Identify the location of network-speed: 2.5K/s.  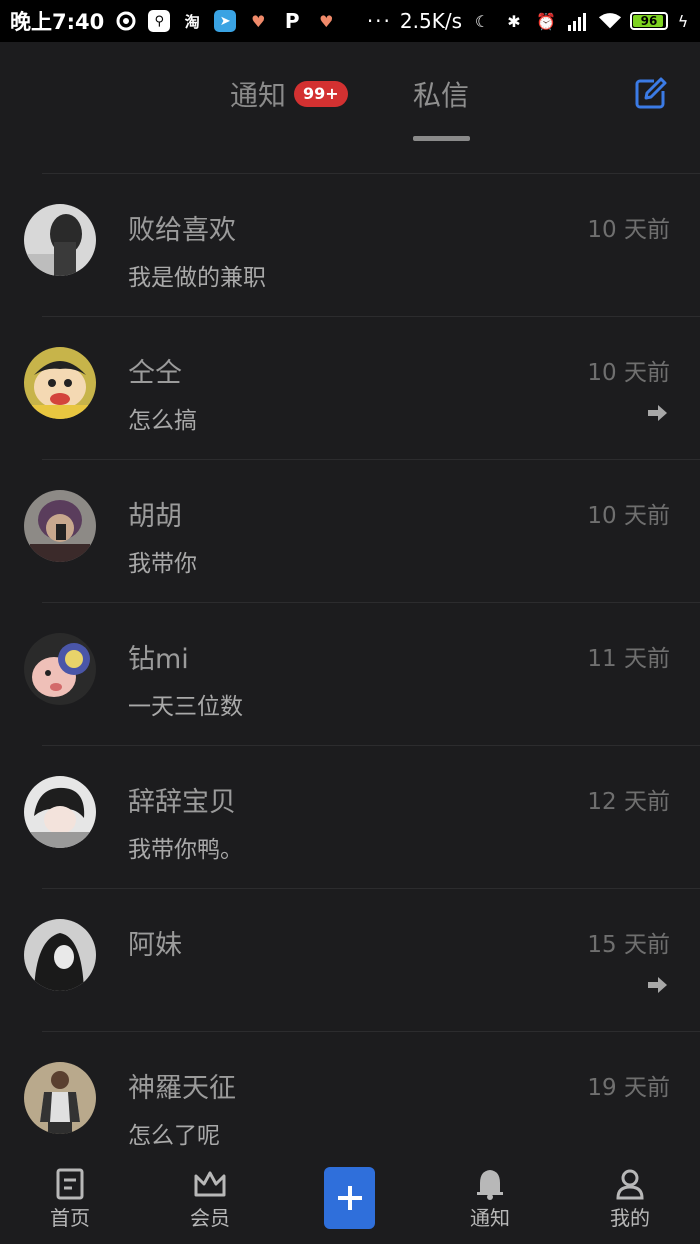
(430, 21).